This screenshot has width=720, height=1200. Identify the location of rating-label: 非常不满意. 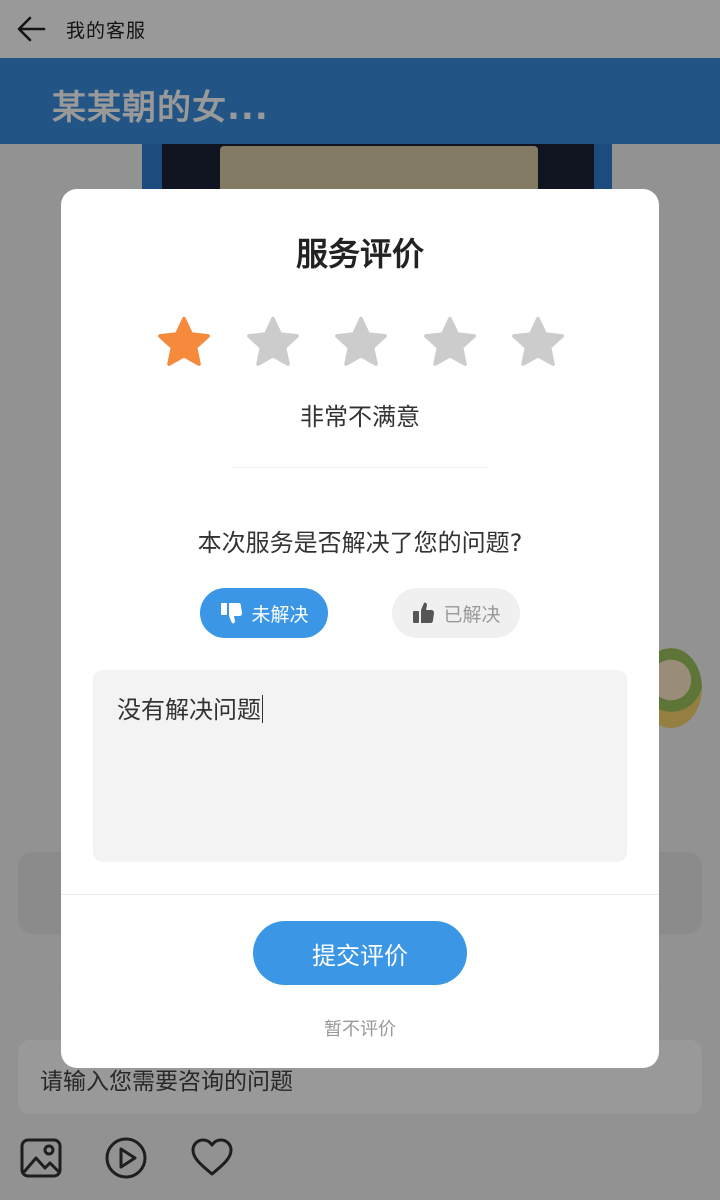
(360, 417).